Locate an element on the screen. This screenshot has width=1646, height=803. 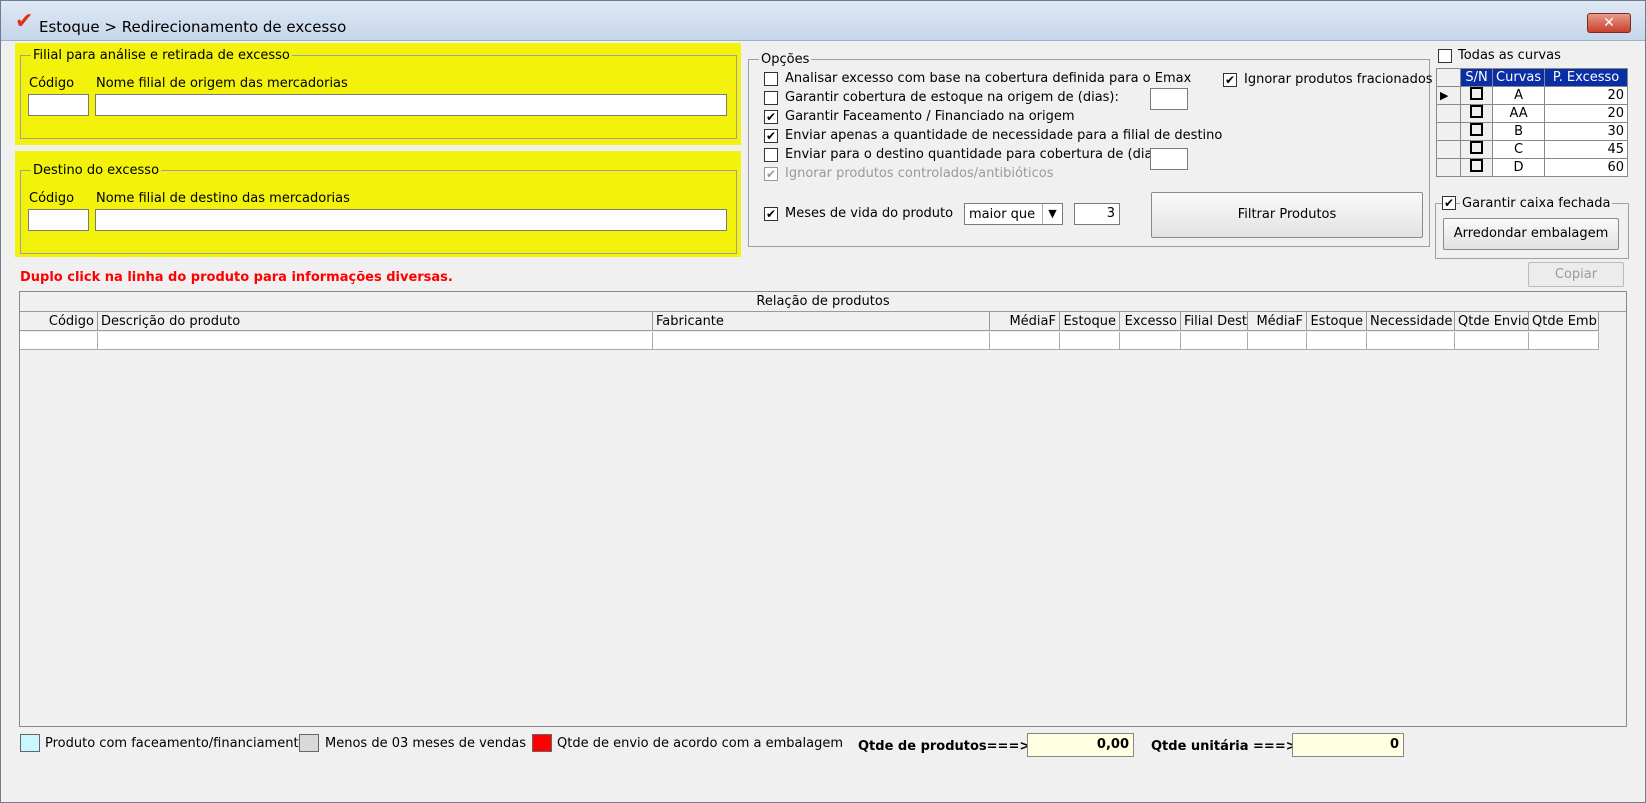
months-operator-value: maior que is located at coordinates (1002, 214).